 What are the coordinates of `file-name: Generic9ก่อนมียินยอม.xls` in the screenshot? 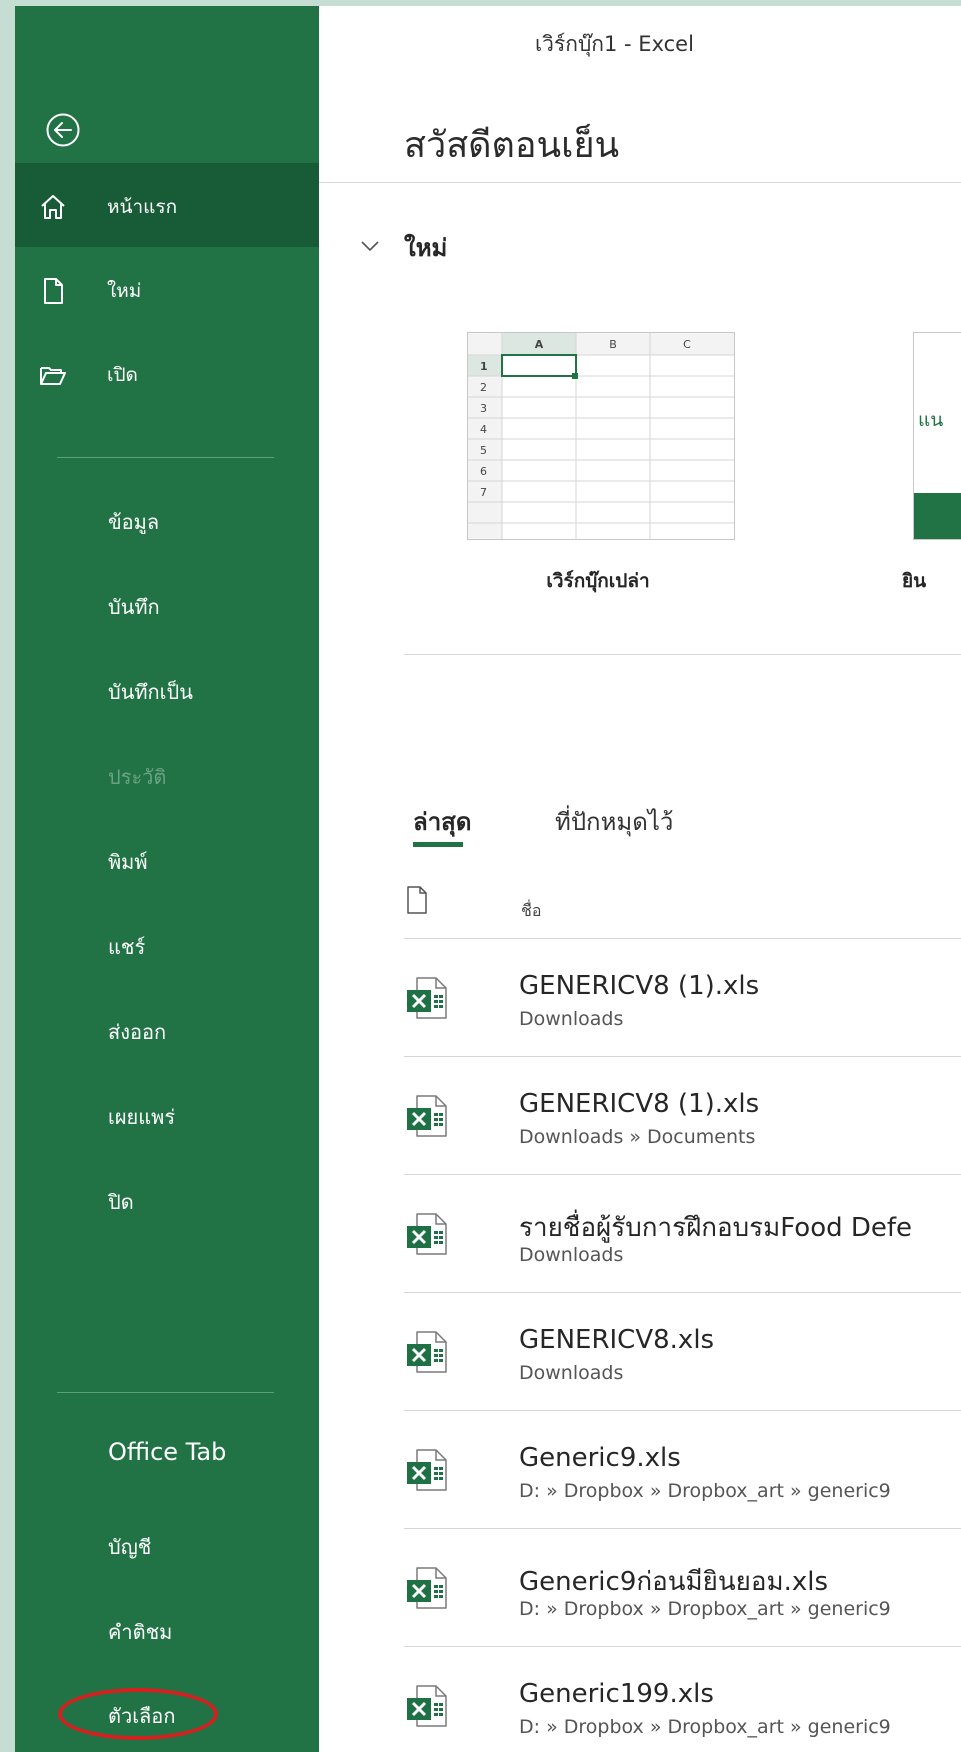 It's located at (674, 1582).